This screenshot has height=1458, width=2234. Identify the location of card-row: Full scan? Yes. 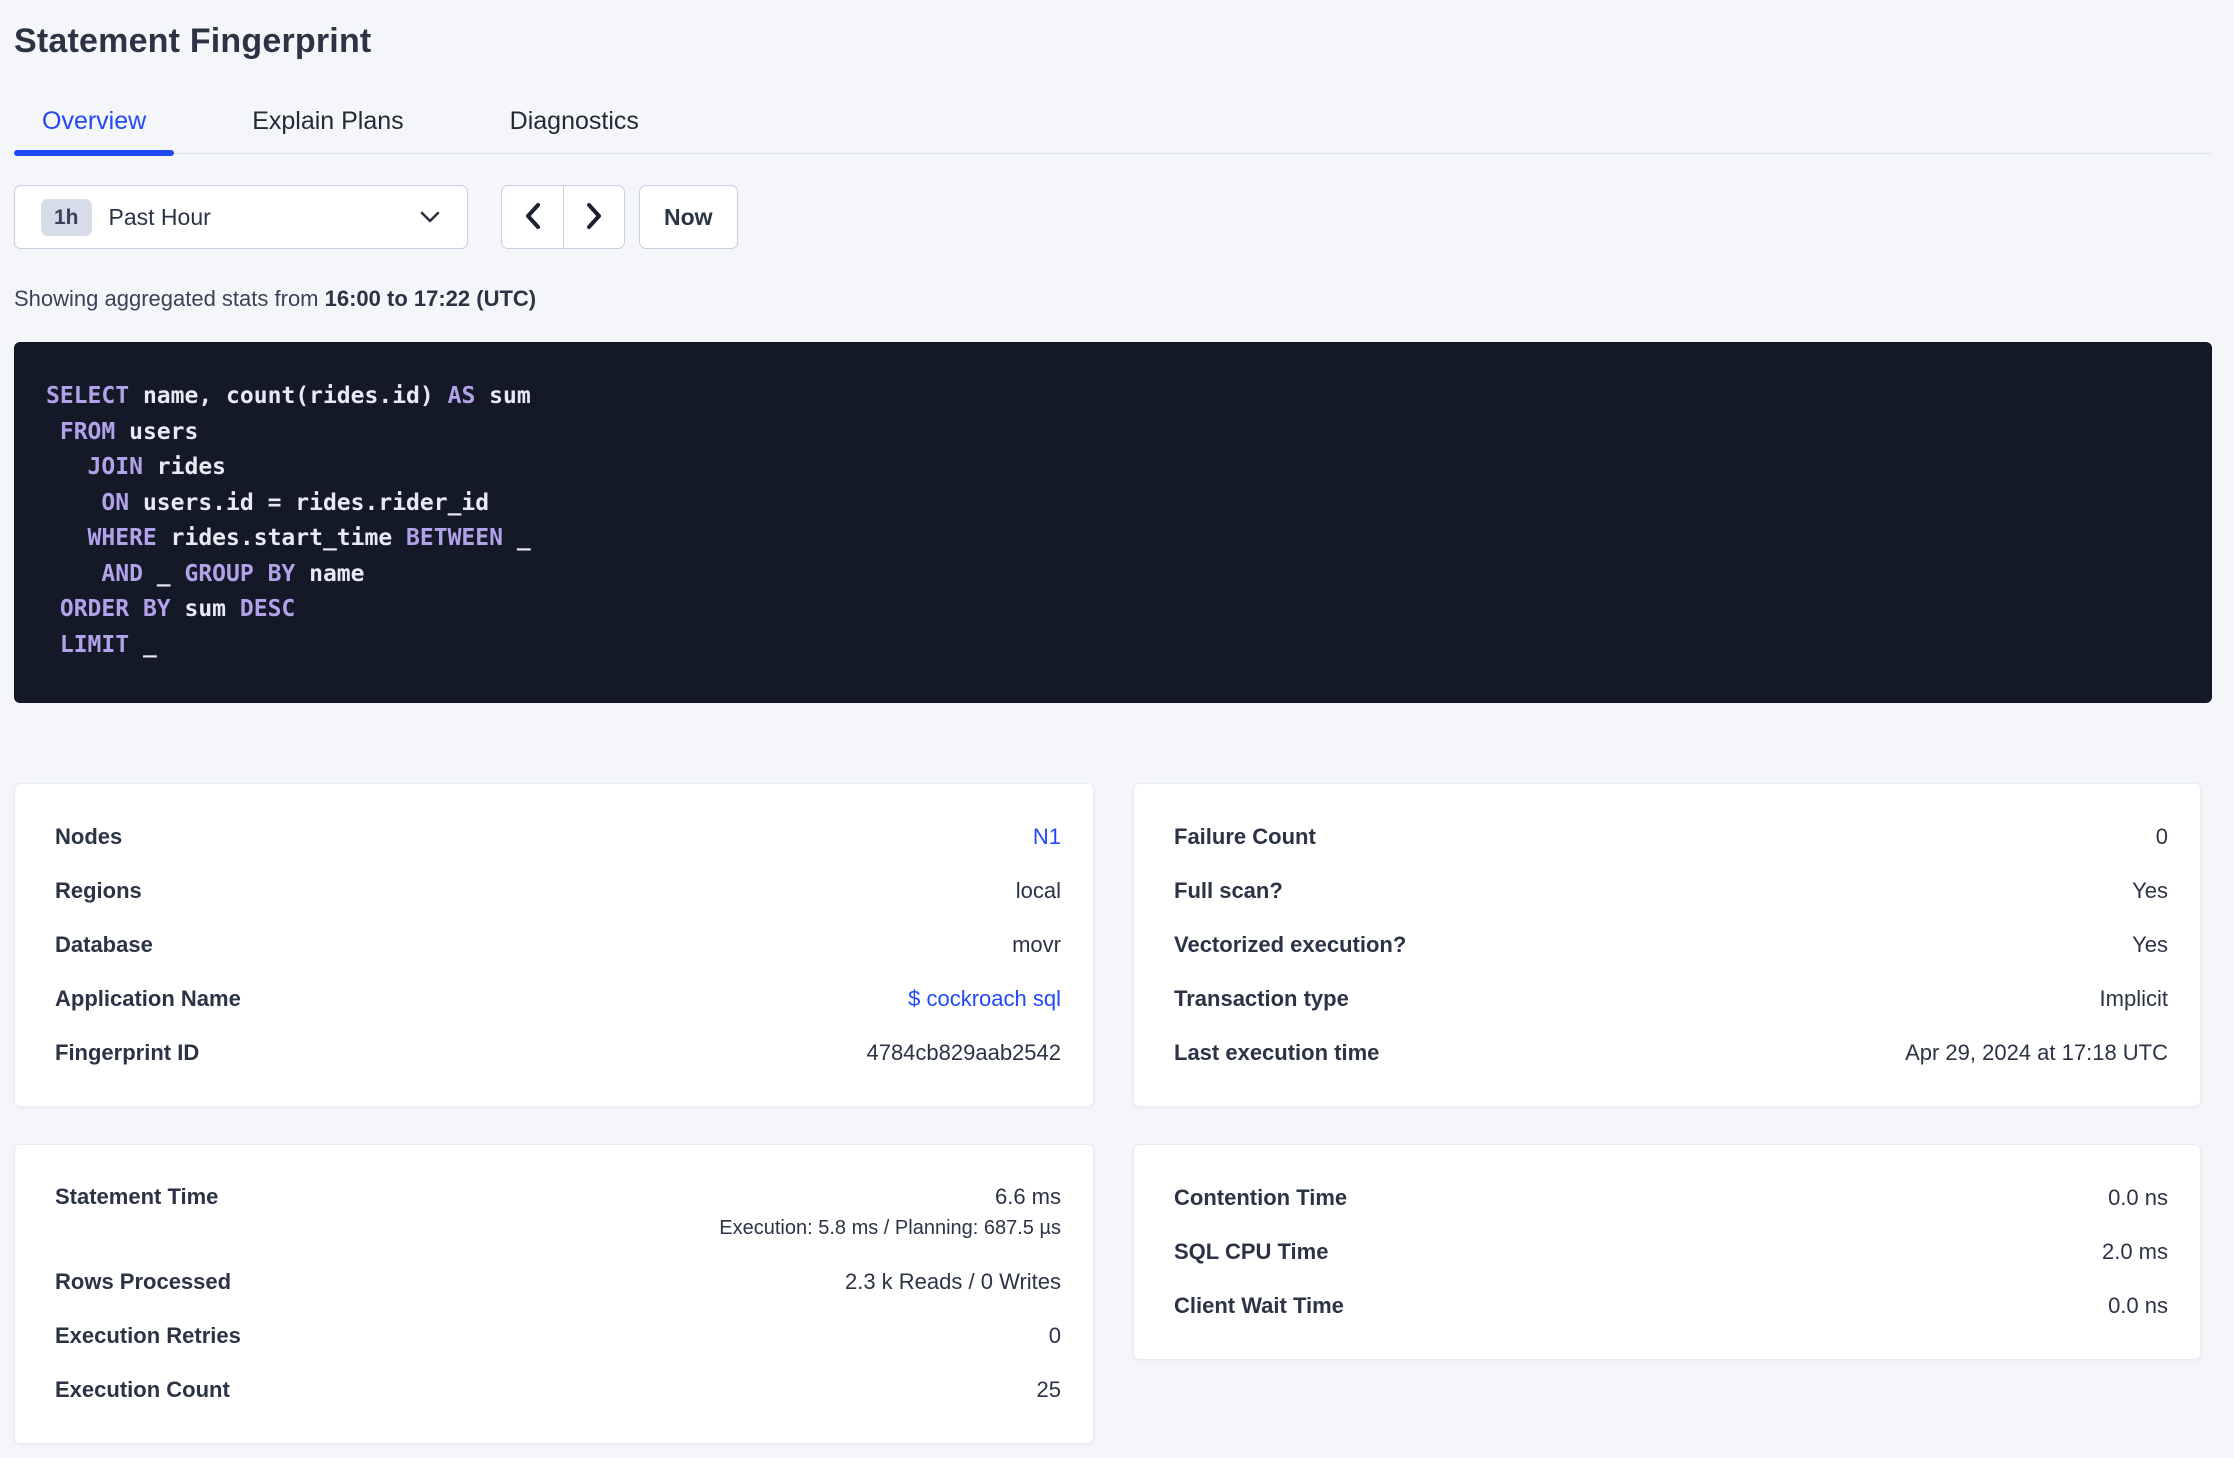
(1671, 891).